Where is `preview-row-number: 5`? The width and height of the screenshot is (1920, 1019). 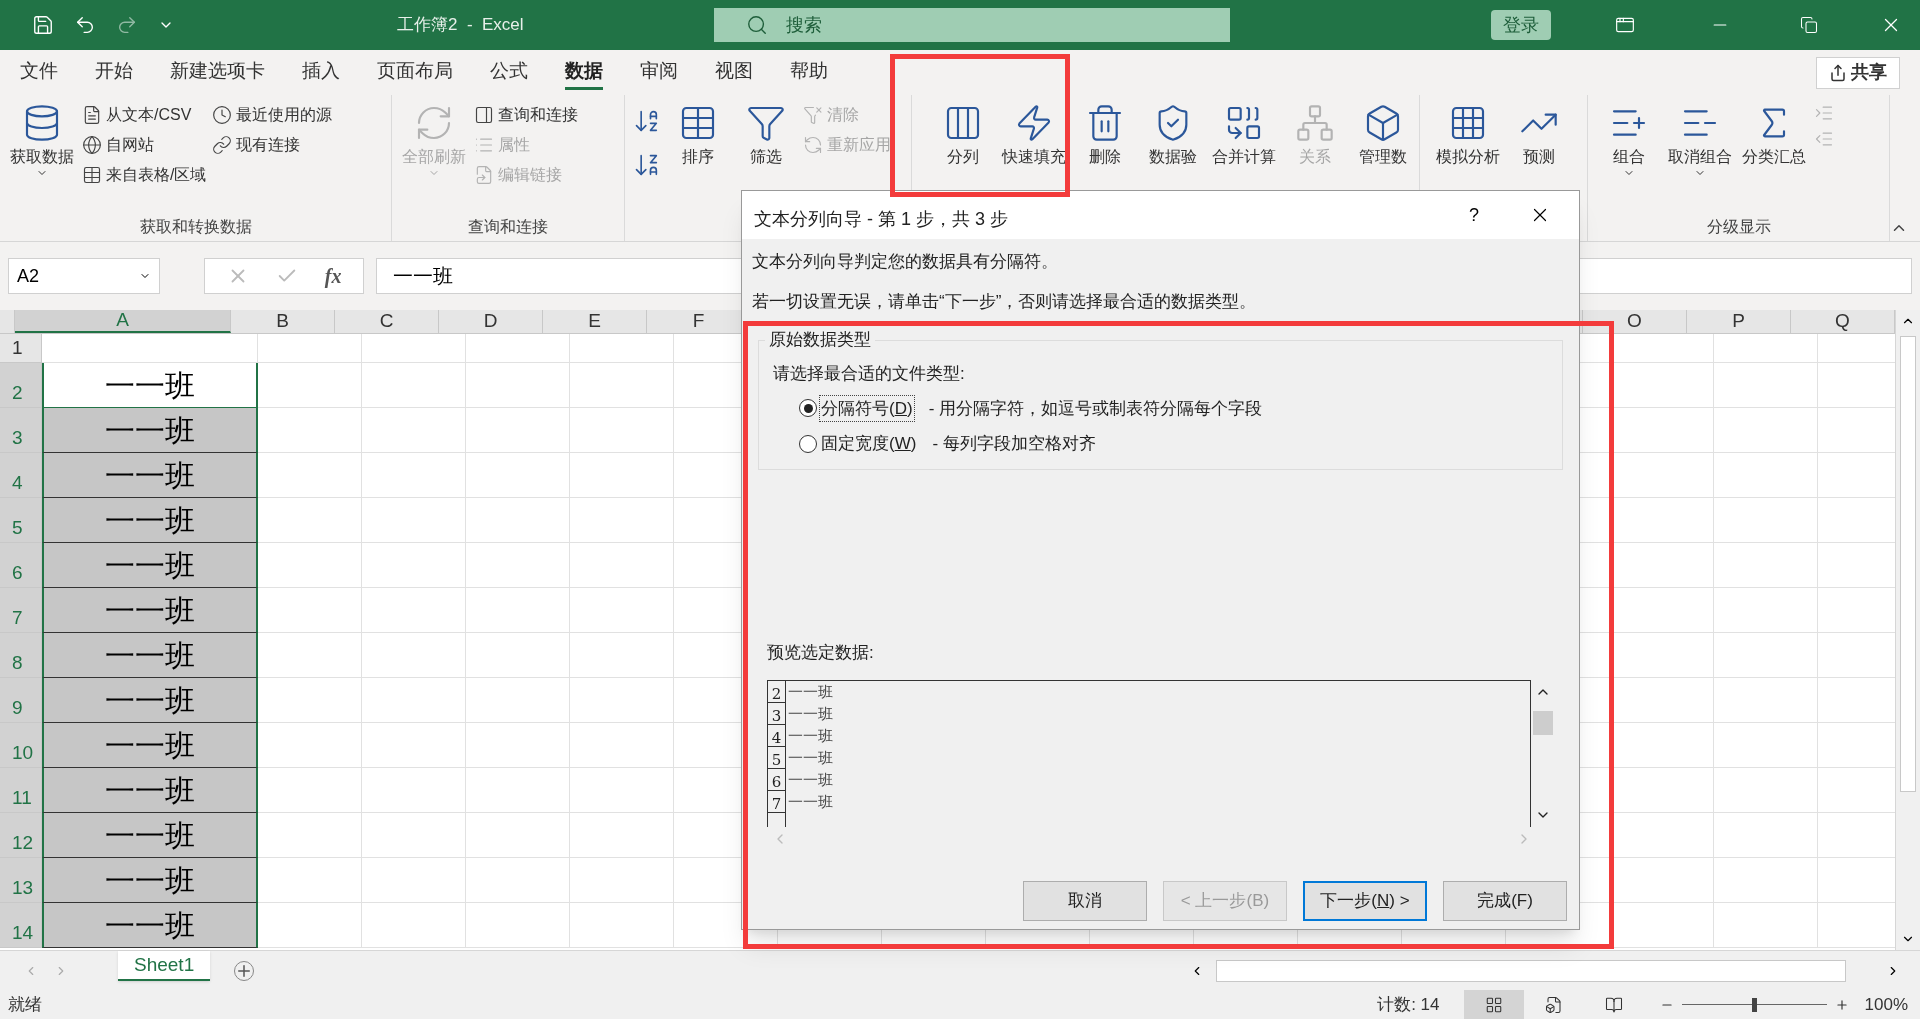 preview-row-number: 5 is located at coordinates (777, 757).